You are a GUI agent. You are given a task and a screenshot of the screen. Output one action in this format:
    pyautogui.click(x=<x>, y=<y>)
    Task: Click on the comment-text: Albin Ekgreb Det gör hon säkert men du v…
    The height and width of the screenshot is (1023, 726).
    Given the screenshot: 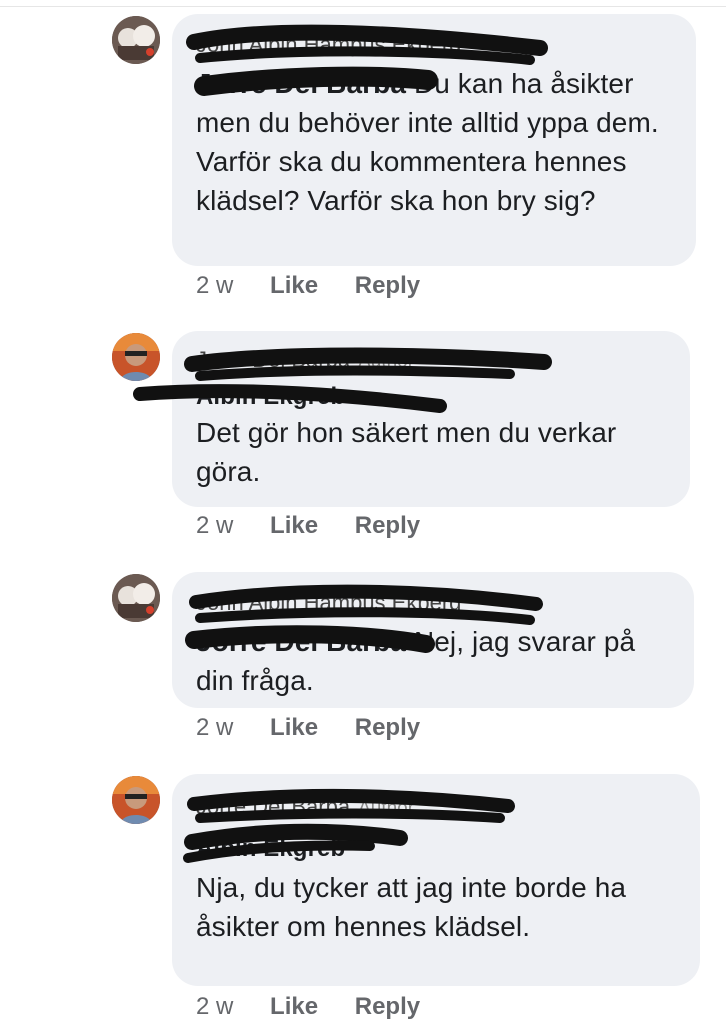 What is the action you would take?
    pyautogui.click(x=431, y=436)
    